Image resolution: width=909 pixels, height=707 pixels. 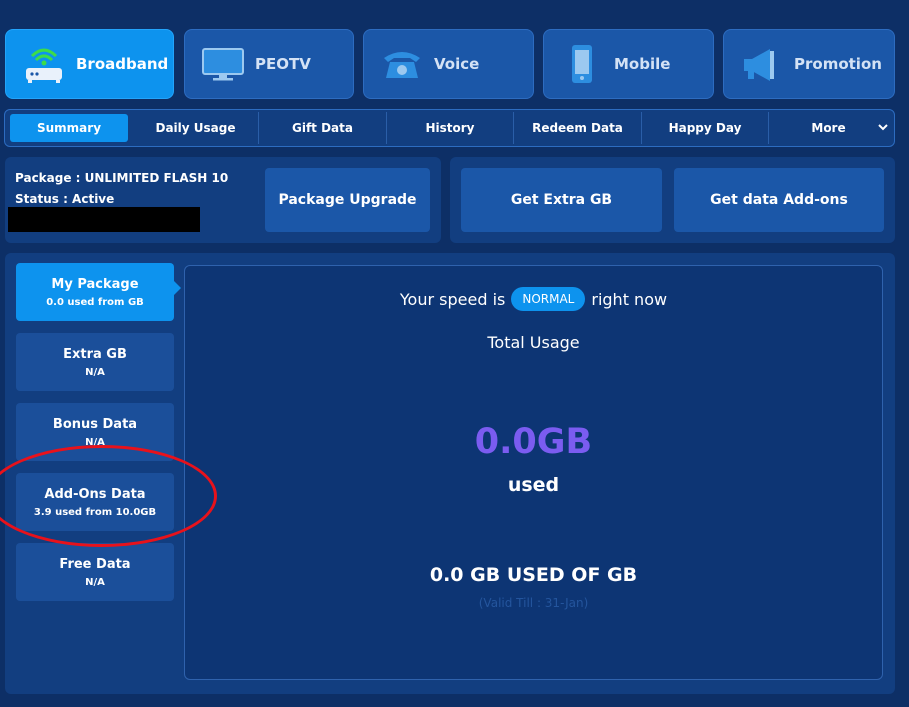 I want to click on speed-prefix: Your speed is, so click(x=452, y=299).